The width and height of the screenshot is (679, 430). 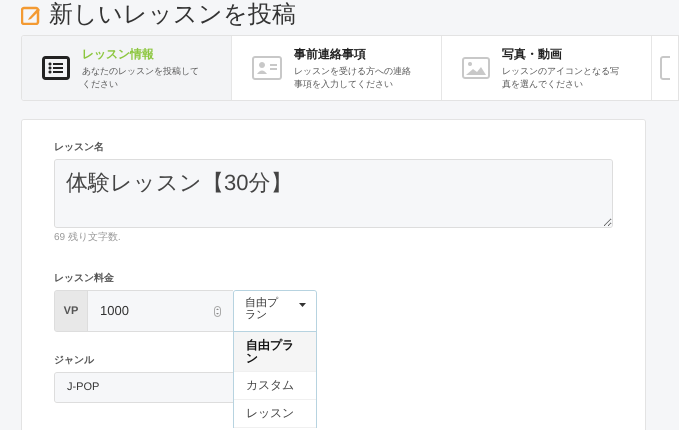 What do you see at coordinates (74, 361) in the screenshot?
I see `field-label: ジャンル` at bounding box center [74, 361].